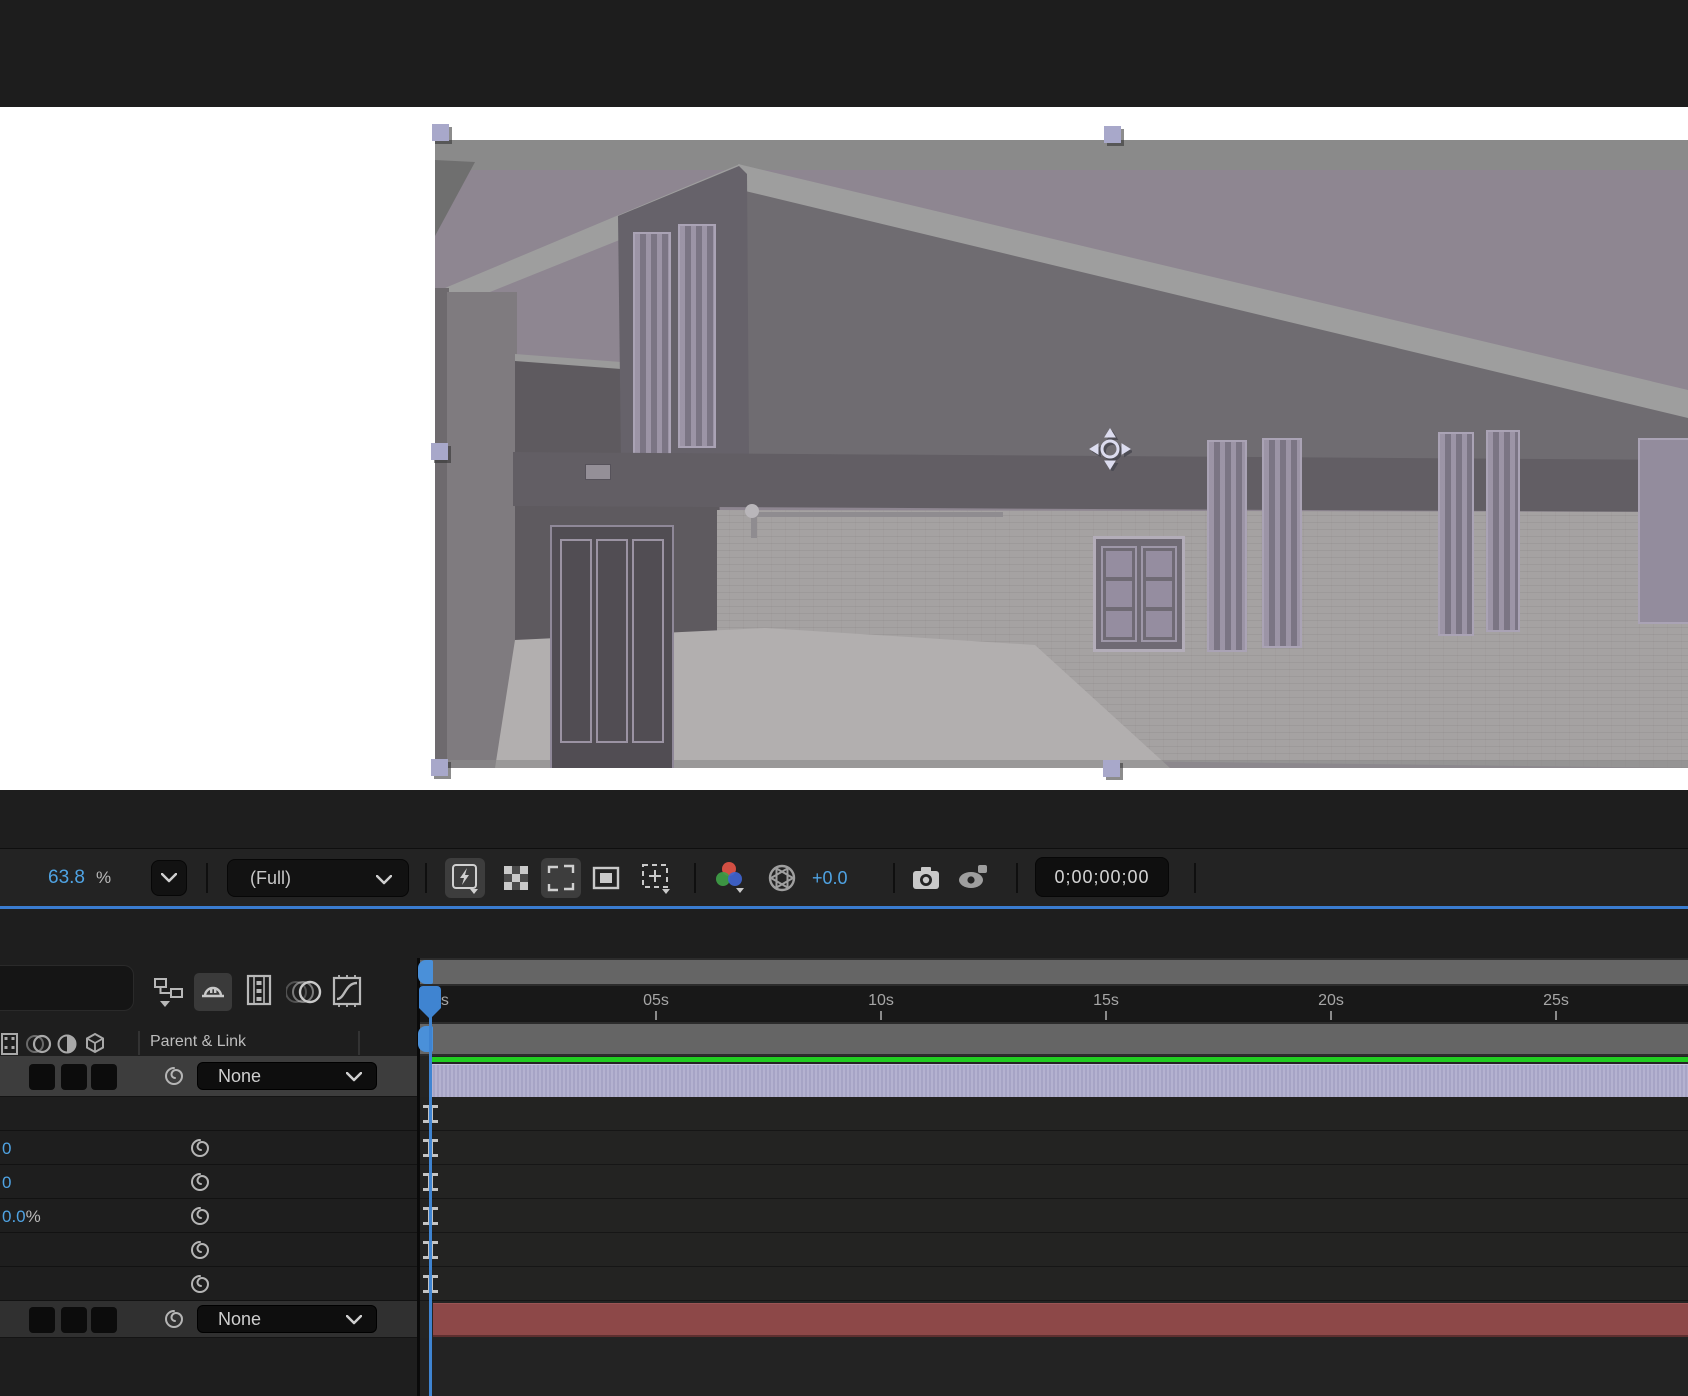  Describe the element at coordinates (1054, 1039) in the screenshot. I see `work-area-bar` at that location.